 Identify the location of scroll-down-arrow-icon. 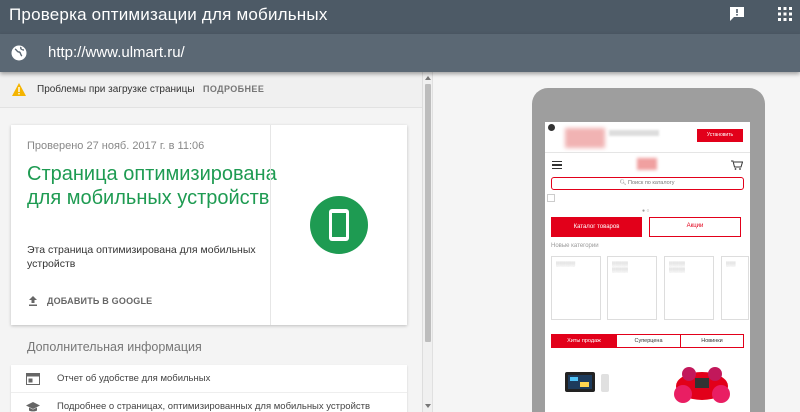
(428, 406).